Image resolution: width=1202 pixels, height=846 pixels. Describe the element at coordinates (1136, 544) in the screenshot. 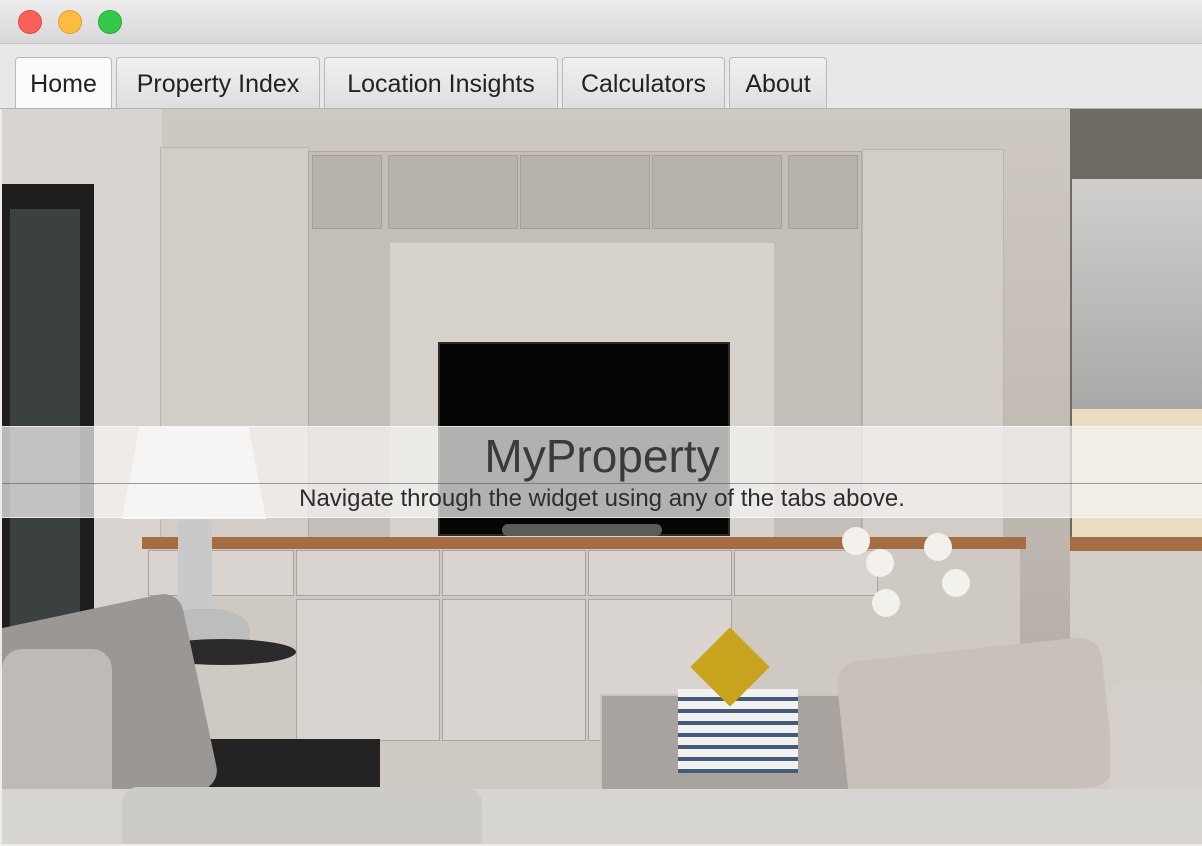

I see `scene-counter-right` at that location.